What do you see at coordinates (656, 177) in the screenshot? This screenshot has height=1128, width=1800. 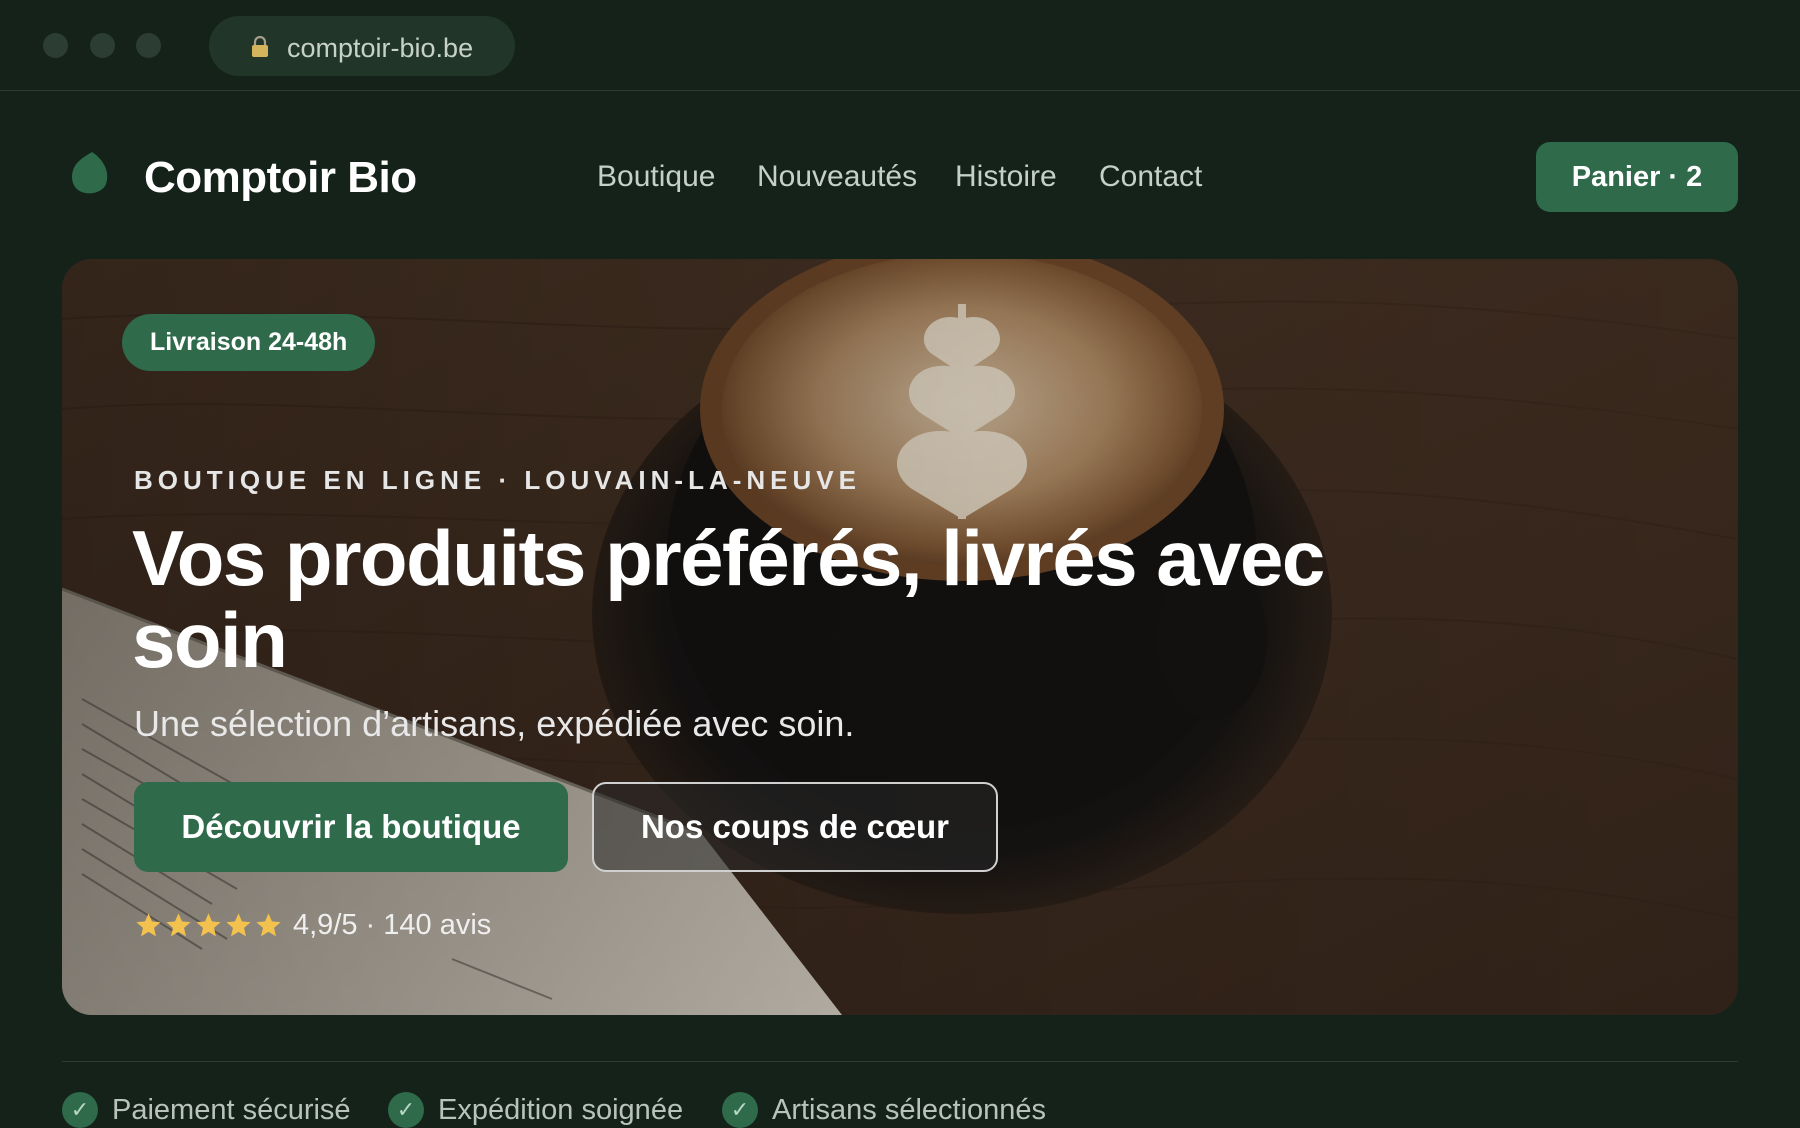 I see `nav-link-boutique: Boutique` at bounding box center [656, 177].